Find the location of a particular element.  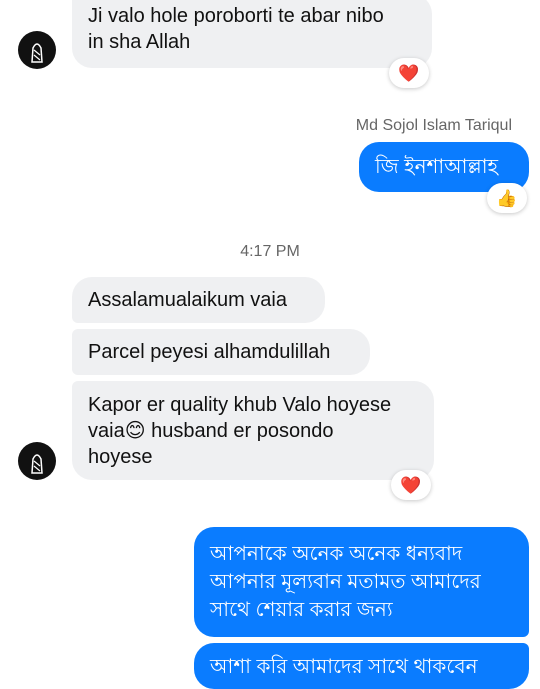

timestamp-divider: 4:17 PM is located at coordinates (270, 251).